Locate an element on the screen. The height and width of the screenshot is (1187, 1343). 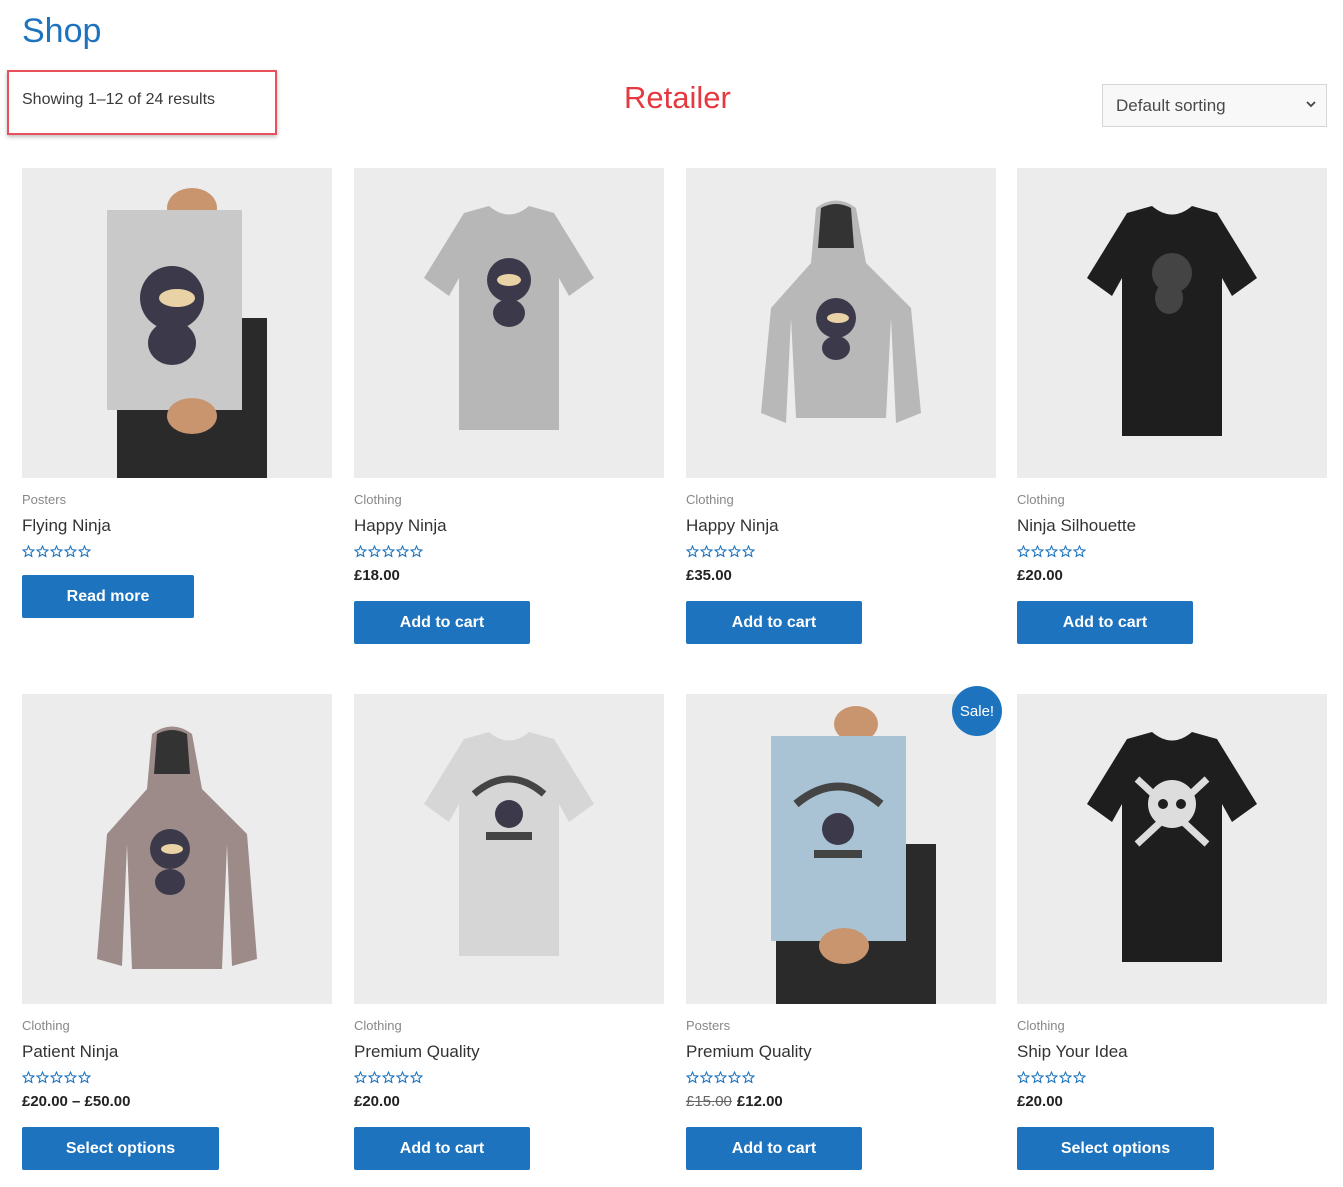
black-tshirt-icon is located at coordinates (1172, 321).